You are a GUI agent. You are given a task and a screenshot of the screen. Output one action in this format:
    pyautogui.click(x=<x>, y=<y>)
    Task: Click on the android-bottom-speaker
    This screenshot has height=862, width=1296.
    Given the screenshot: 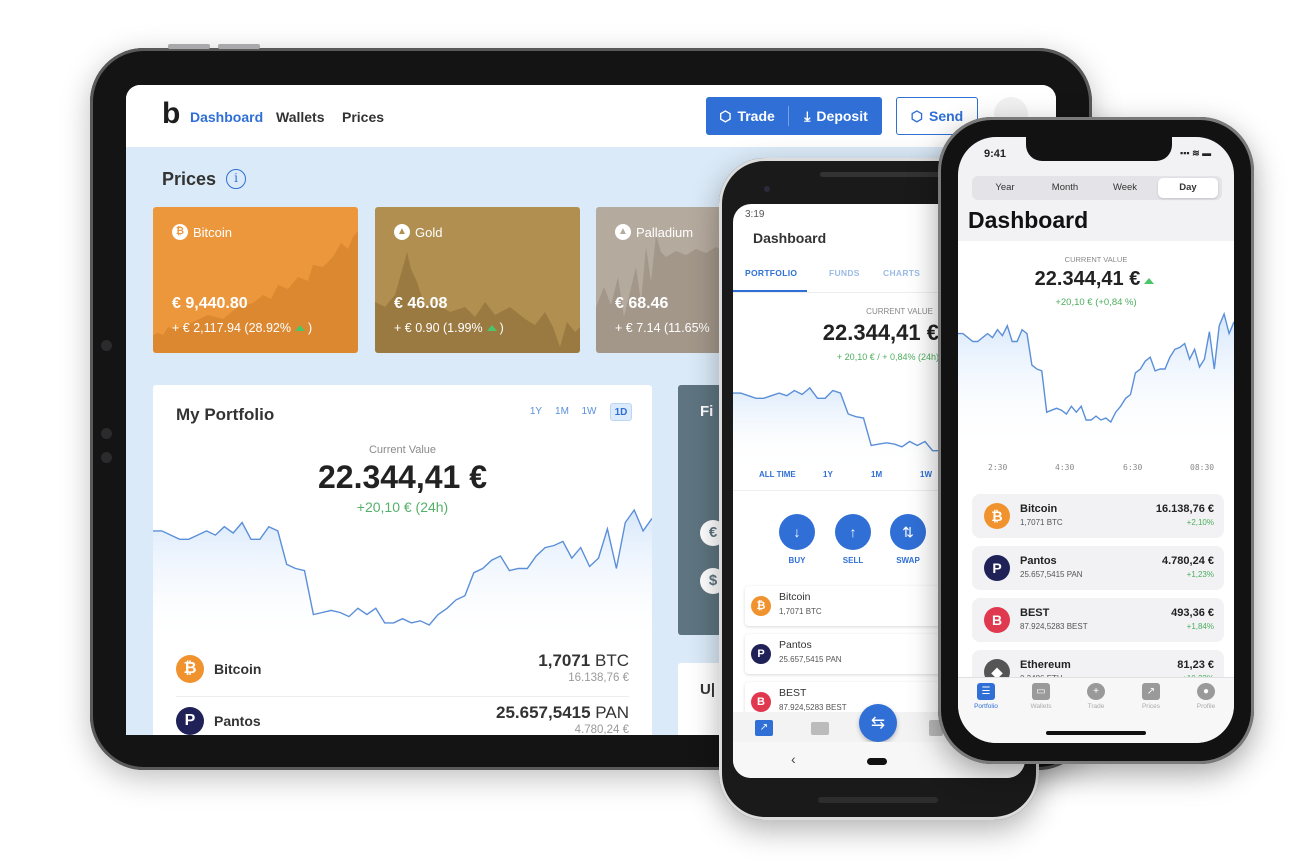 What is the action you would take?
    pyautogui.click(x=878, y=800)
    